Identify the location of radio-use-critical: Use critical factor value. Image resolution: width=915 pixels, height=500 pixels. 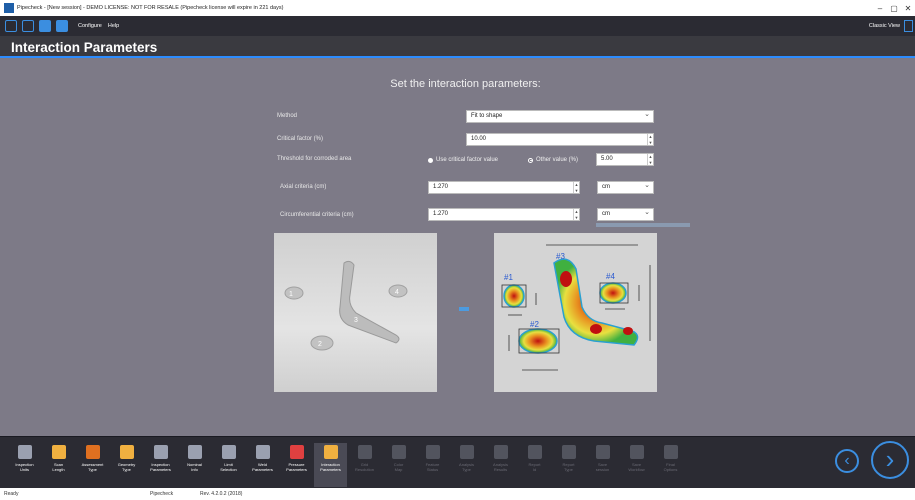
(463, 160).